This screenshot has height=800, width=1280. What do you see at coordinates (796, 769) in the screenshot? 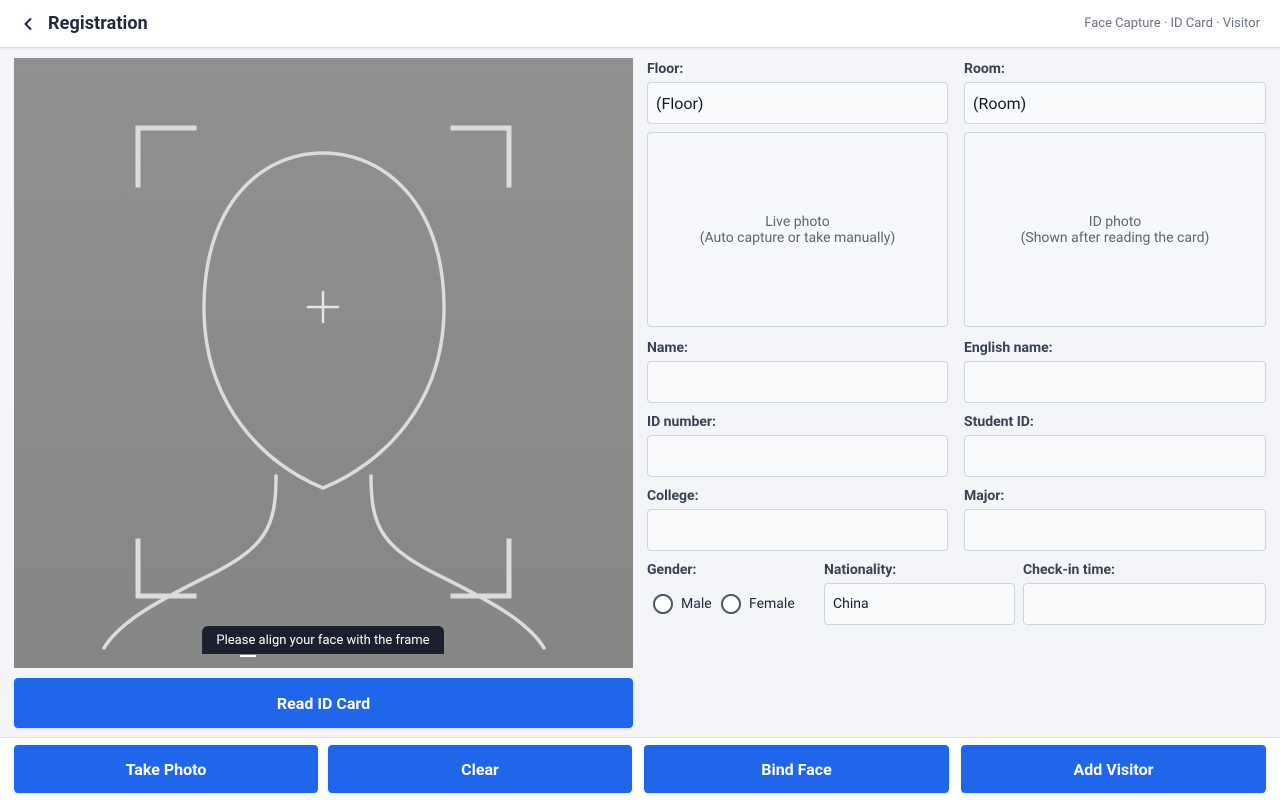
I see `bind-face-button: Bind Face` at bounding box center [796, 769].